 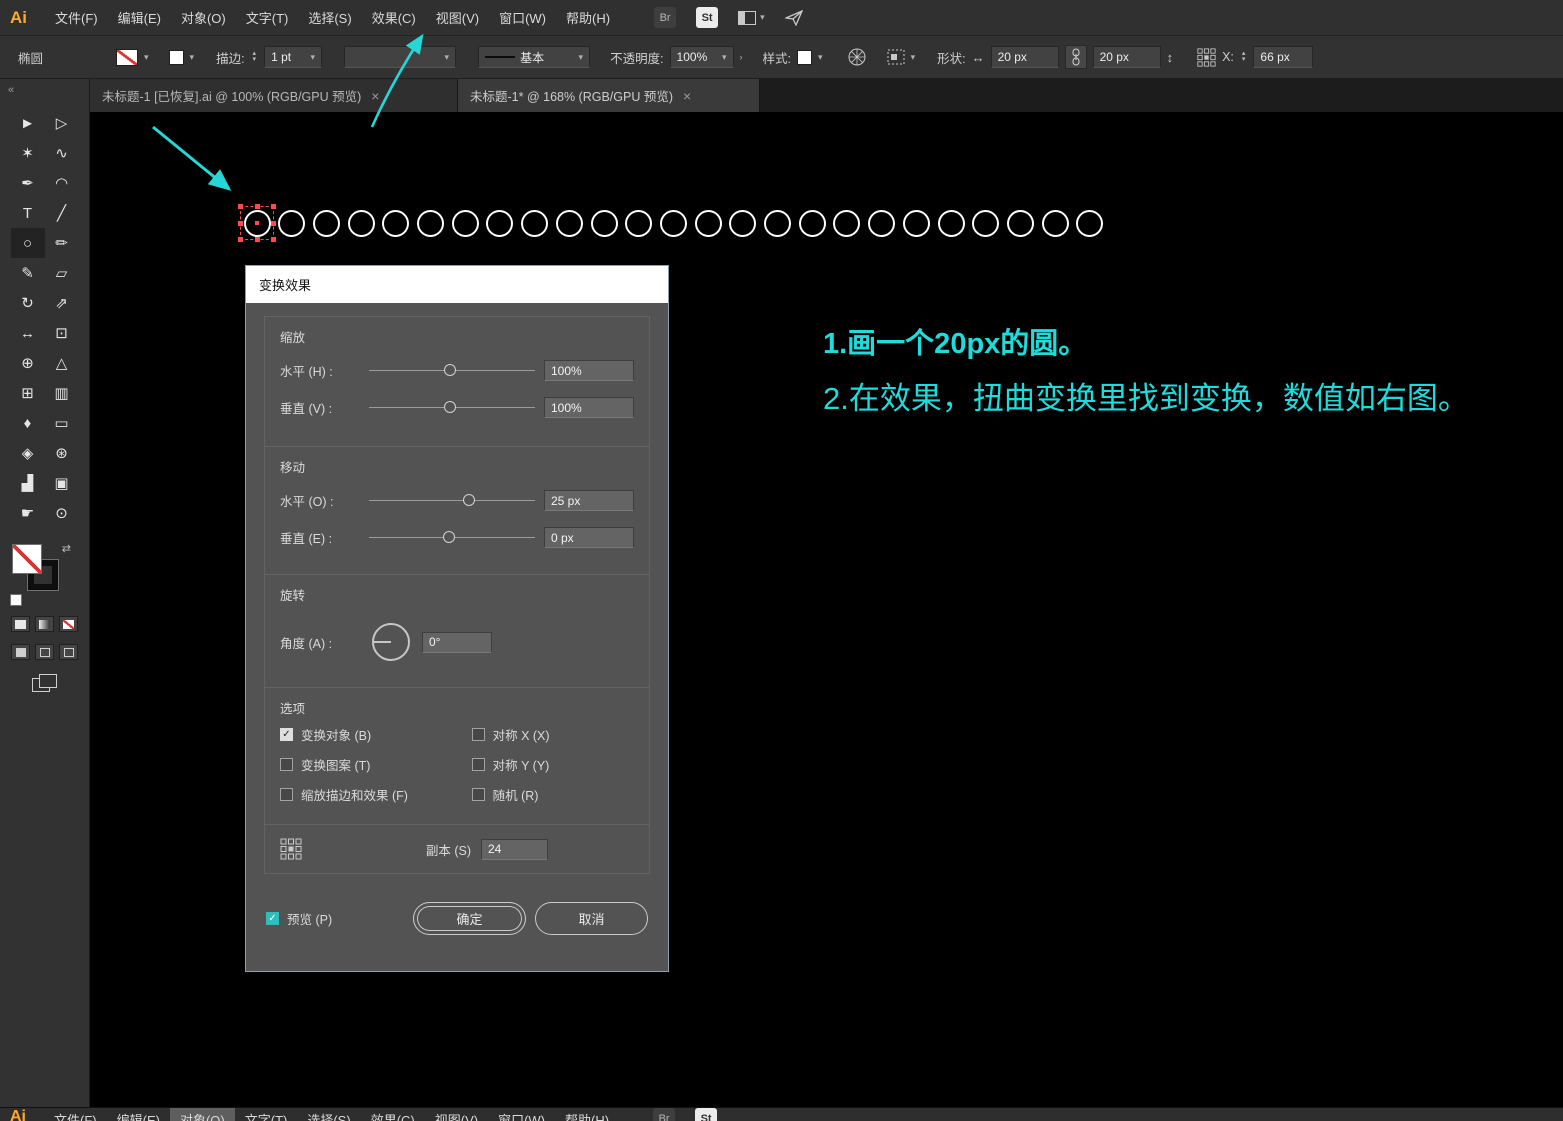 What do you see at coordinates (28, 153) in the screenshot?
I see `magic-wand-tool: ✶` at bounding box center [28, 153].